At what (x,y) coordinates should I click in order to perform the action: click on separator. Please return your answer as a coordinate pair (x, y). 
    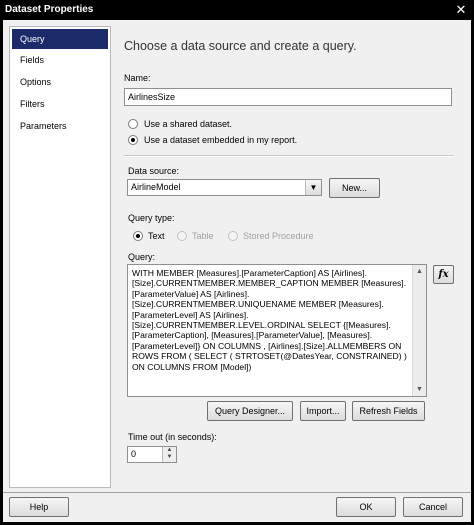
    Looking at the image, I should click on (289, 156).